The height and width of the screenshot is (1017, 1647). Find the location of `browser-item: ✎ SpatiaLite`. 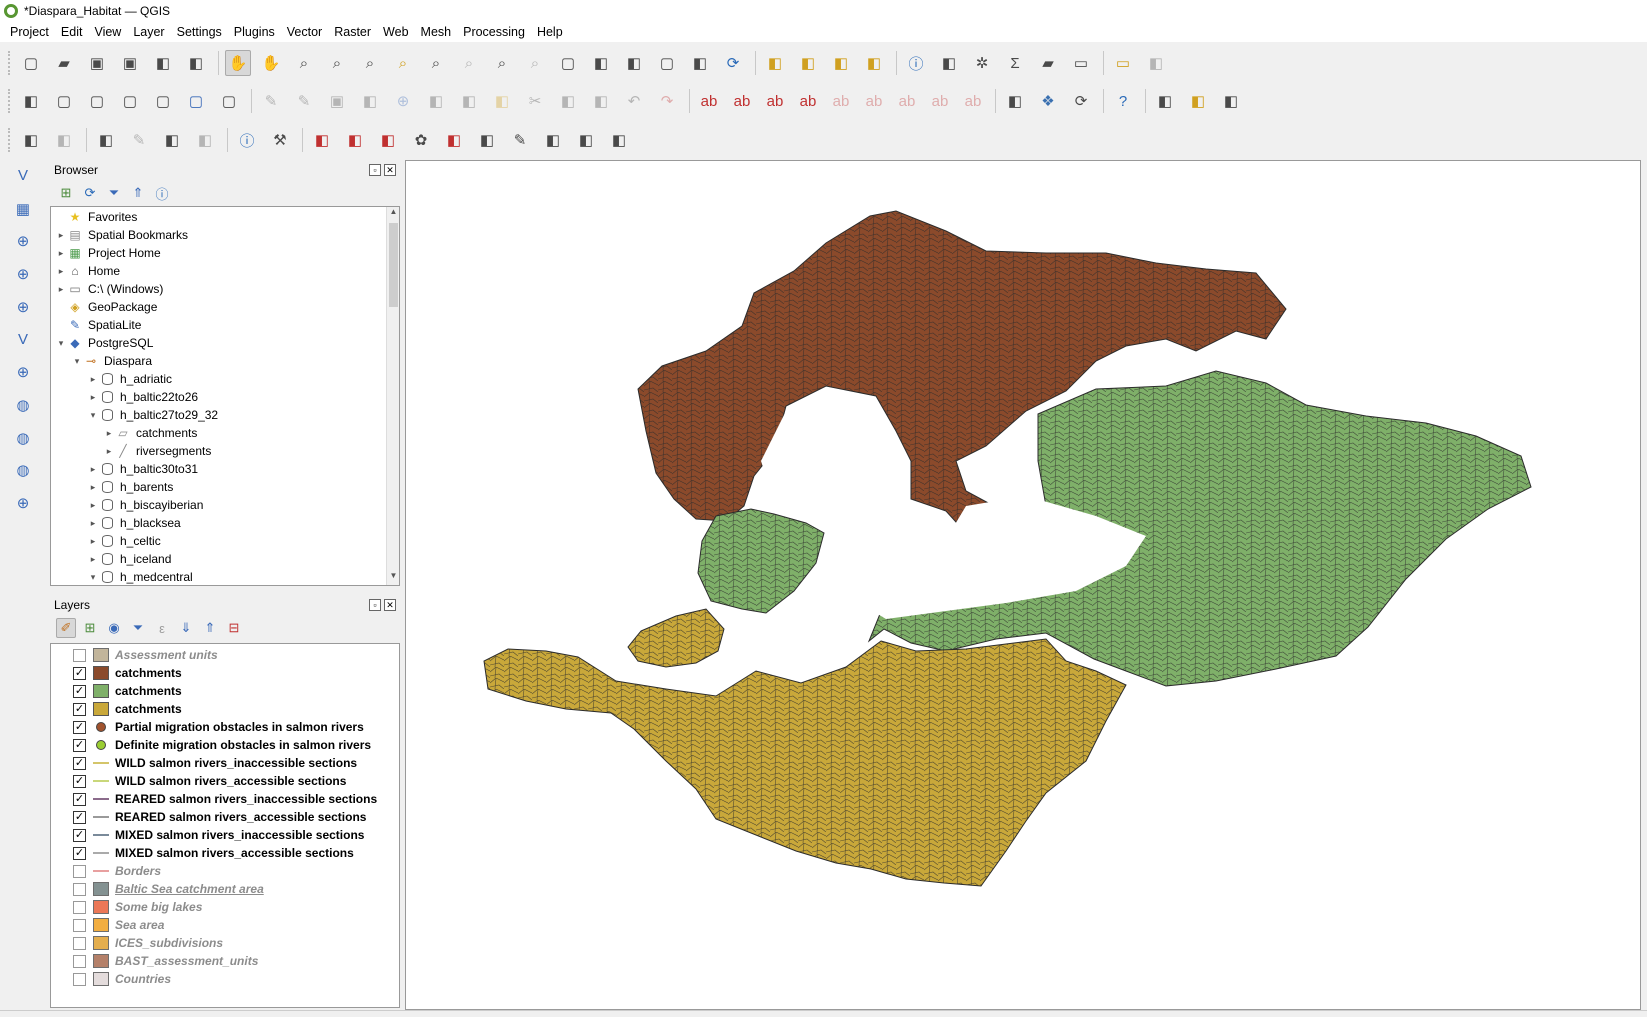

browser-item: ✎ SpatiaLite is located at coordinates (225, 325).